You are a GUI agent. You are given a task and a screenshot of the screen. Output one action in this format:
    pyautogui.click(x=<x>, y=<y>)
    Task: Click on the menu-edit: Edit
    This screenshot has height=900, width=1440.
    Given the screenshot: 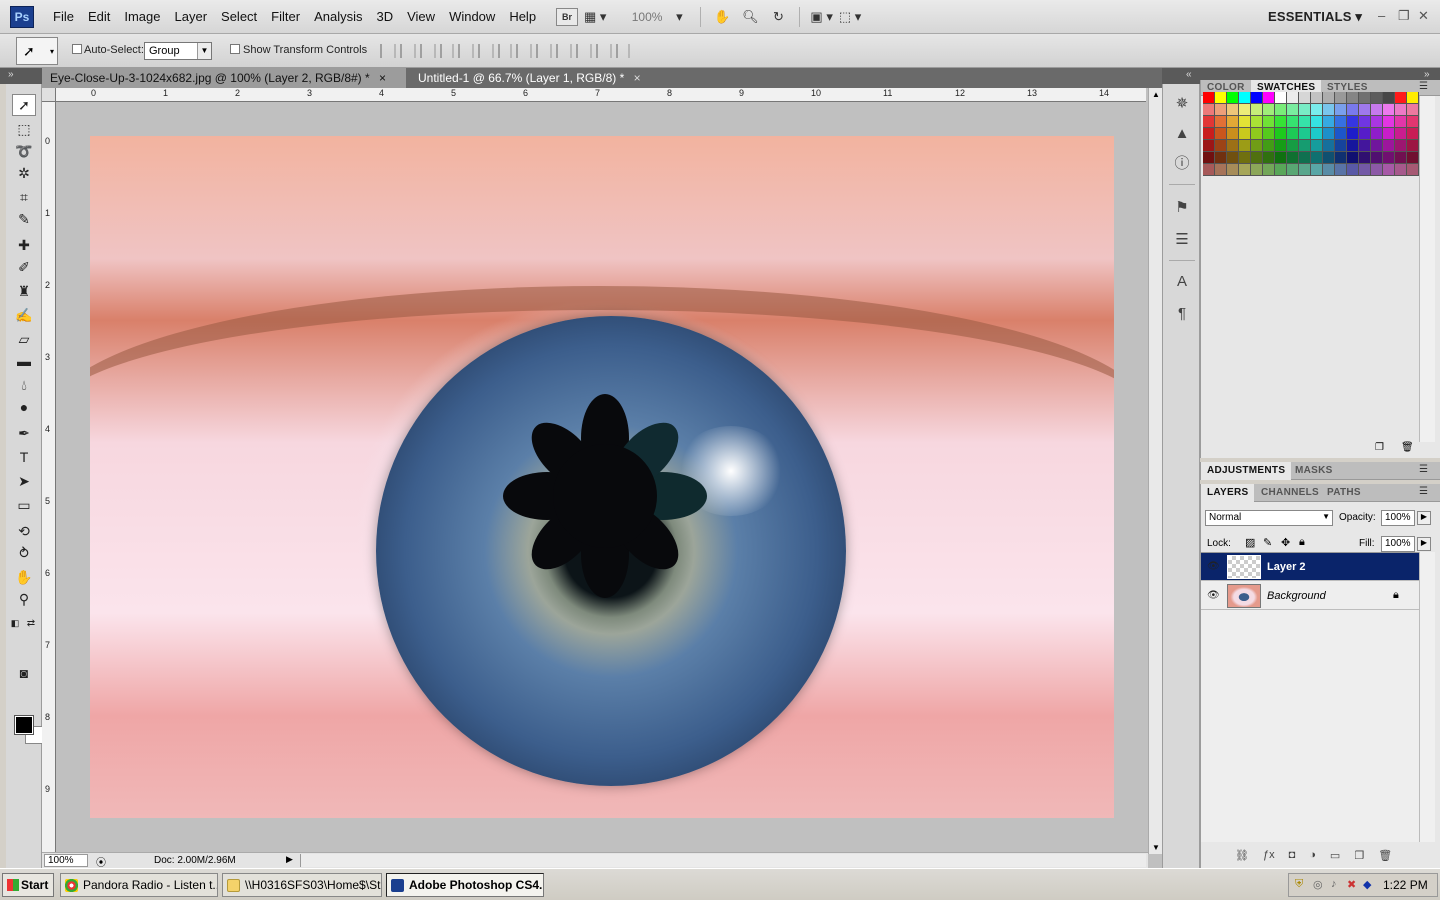 What is the action you would take?
    pyautogui.click(x=99, y=17)
    